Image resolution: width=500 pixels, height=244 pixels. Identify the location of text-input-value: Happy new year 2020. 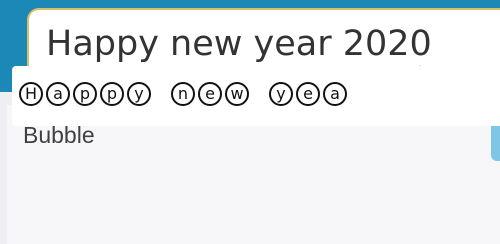
(239, 44).